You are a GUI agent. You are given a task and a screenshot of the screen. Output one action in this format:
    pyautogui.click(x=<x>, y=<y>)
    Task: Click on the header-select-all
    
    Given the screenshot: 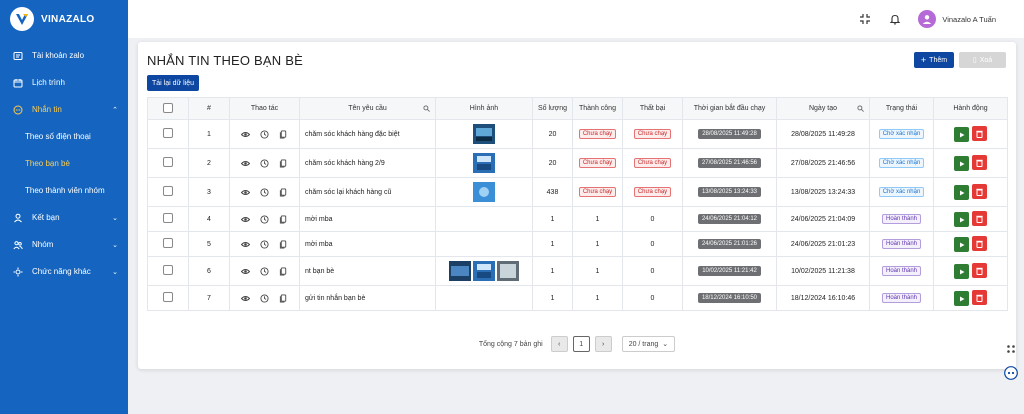 What is the action you would take?
    pyautogui.click(x=168, y=108)
    